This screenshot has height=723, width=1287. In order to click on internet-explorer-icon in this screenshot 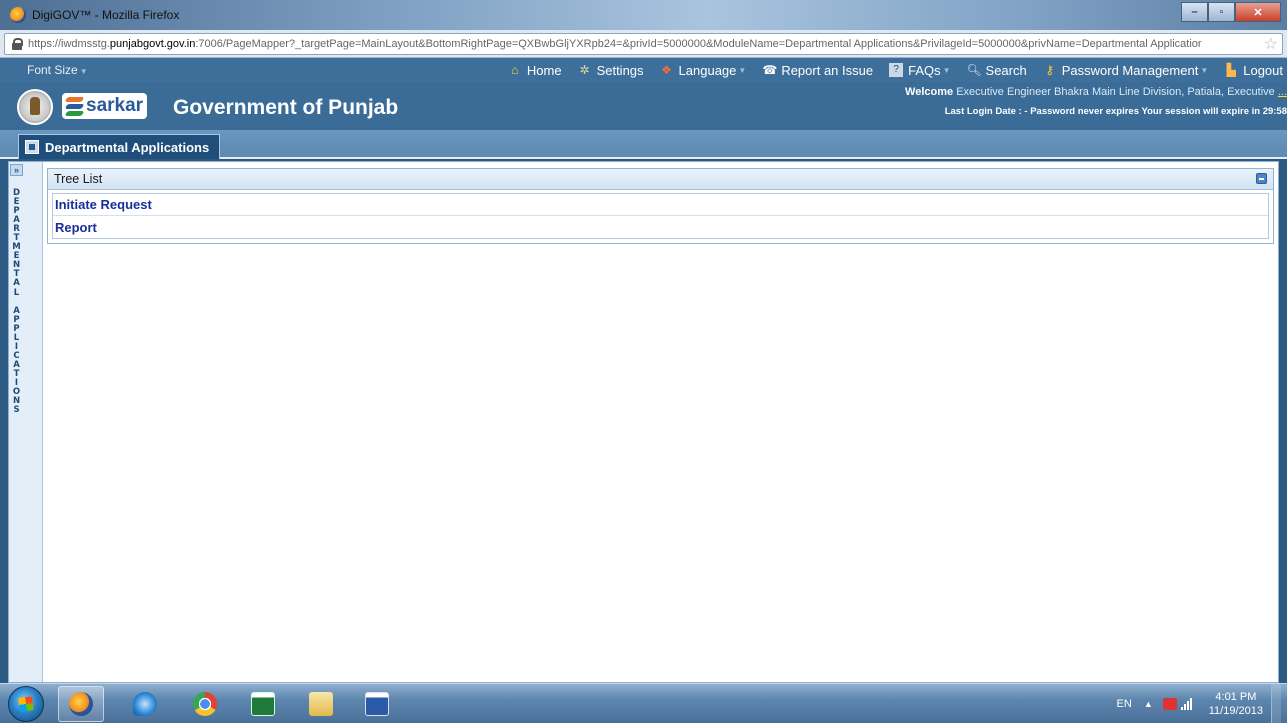, I will do `click(145, 704)`.